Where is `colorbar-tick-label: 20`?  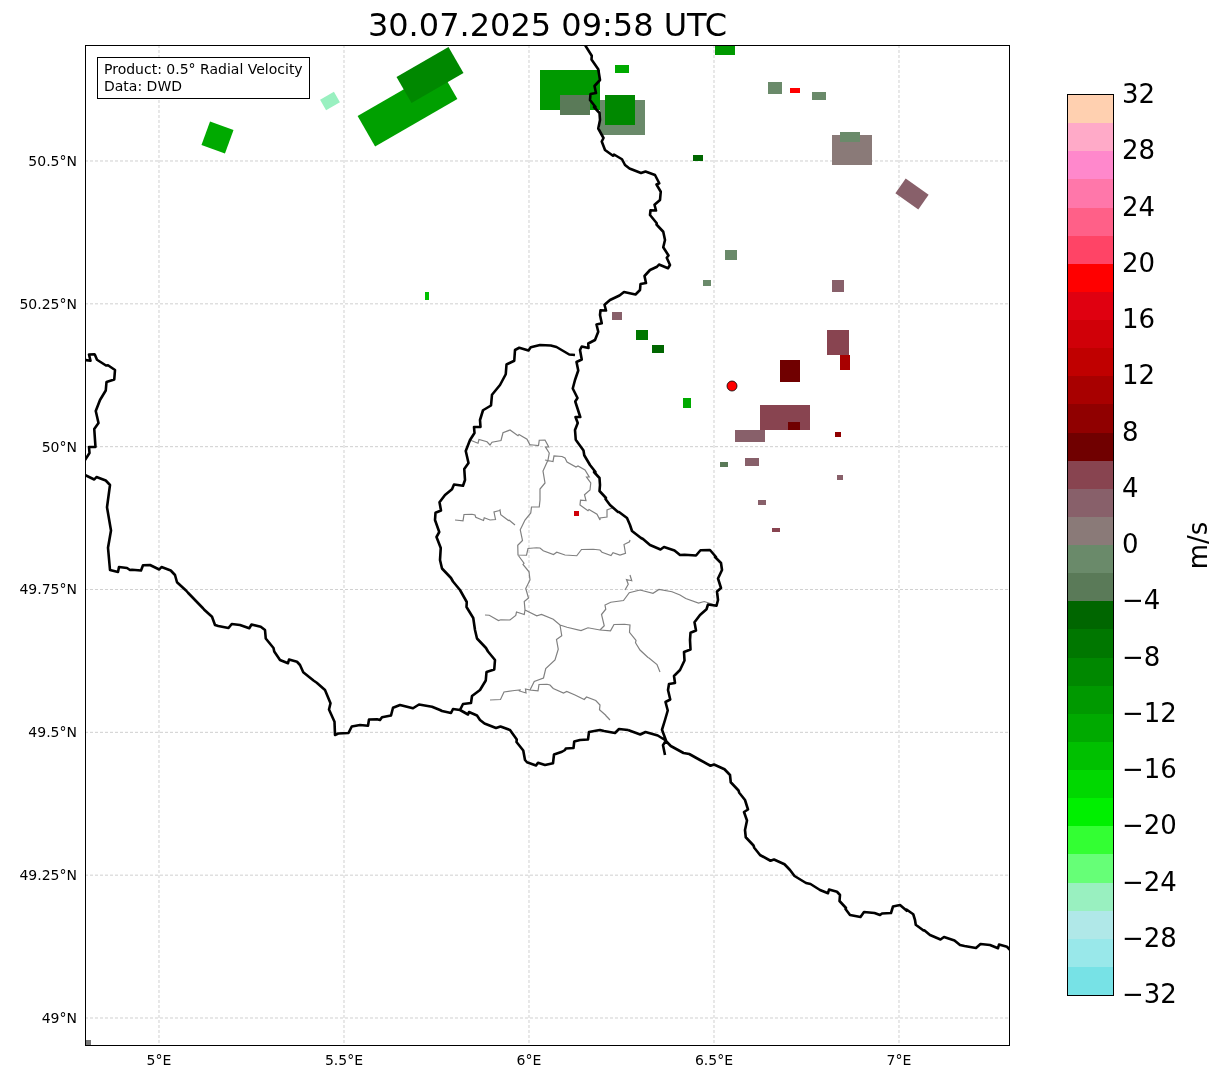
colorbar-tick-label: 20 is located at coordinates (1139, 262).